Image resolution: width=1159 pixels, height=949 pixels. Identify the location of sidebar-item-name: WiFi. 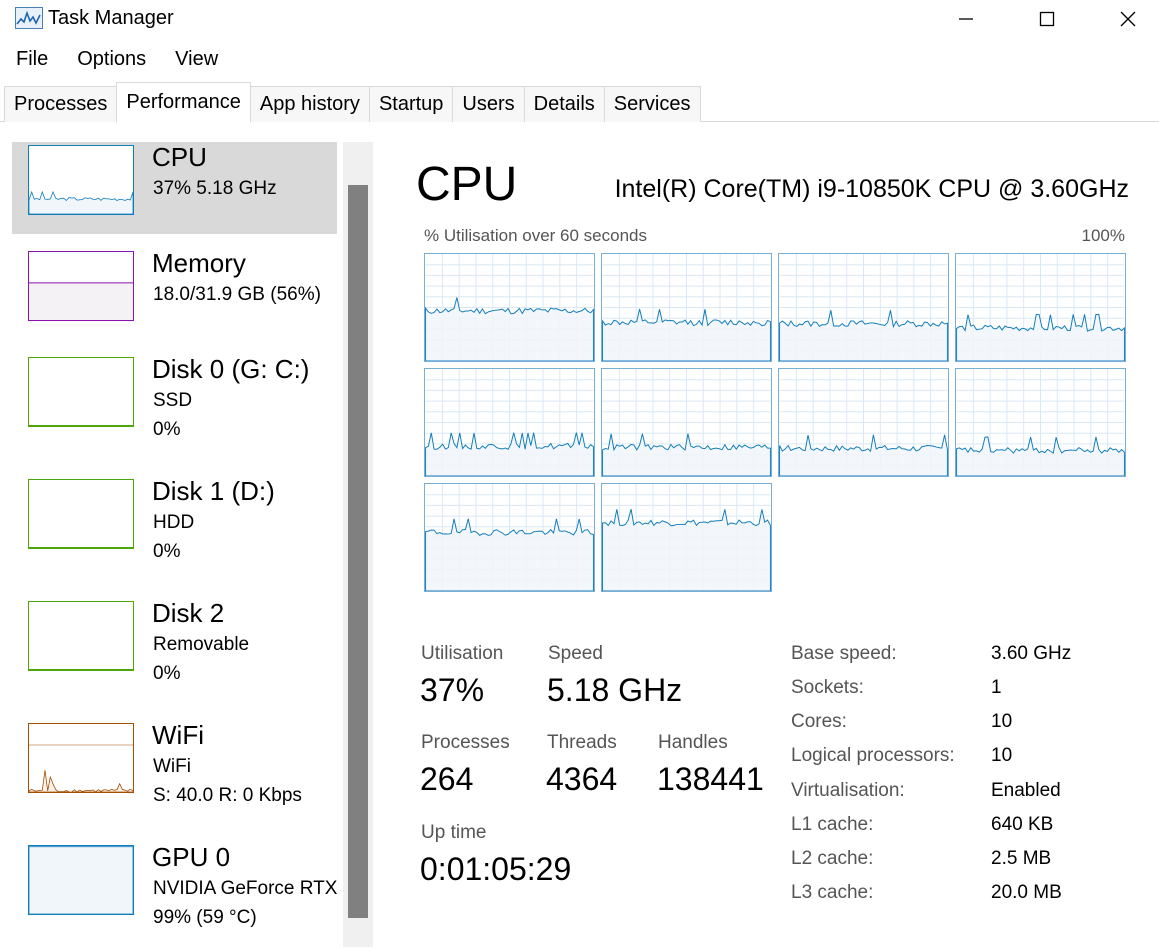
(178, 735).